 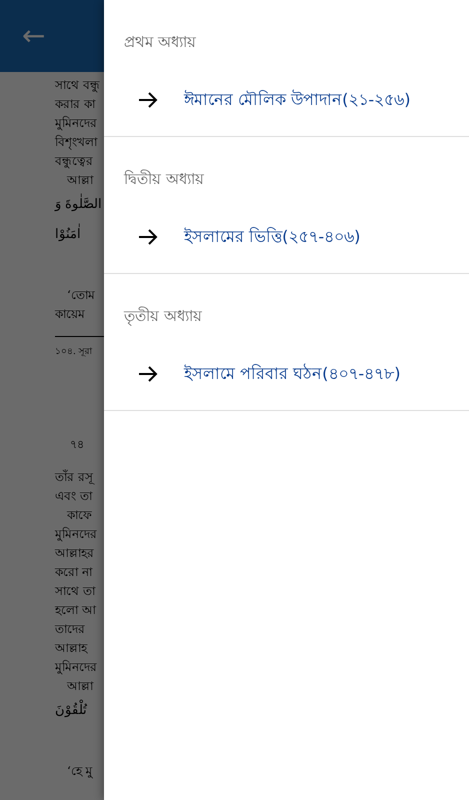 I want to click on page-text-line: করার কা, so click(x=75, y=104).